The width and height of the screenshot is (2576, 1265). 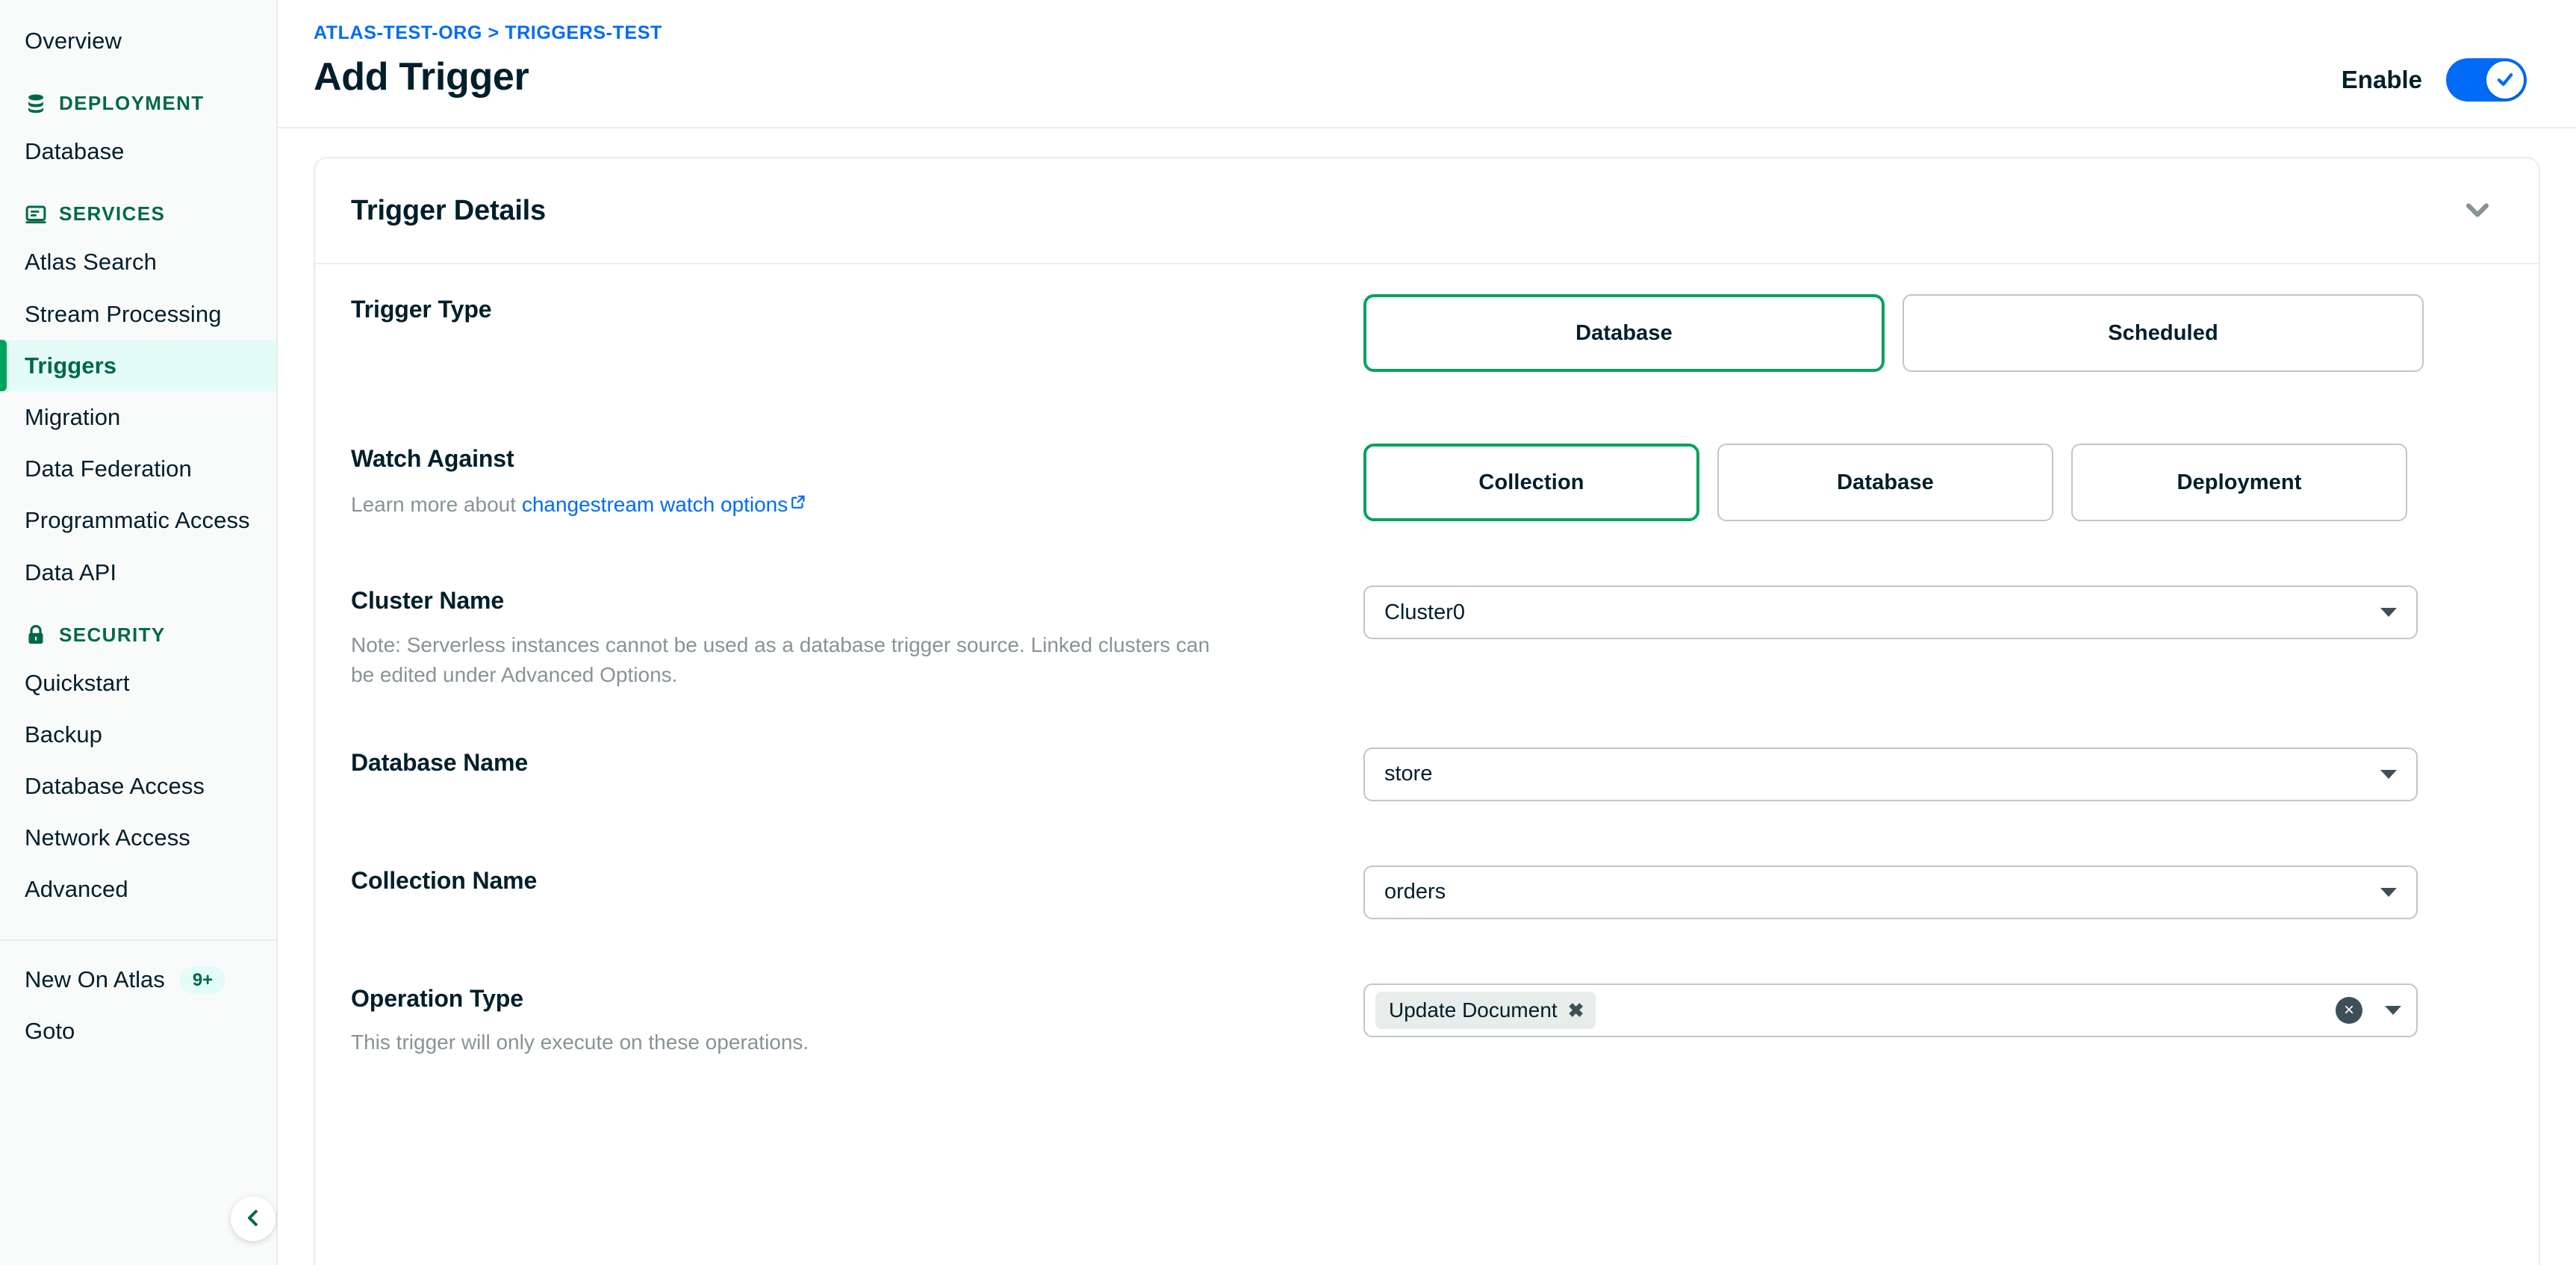 What do you see at coordinates (107, 837) in the screenshot?
I see `sidebar-item-label: Network Access` at bounding box center [107, 837].